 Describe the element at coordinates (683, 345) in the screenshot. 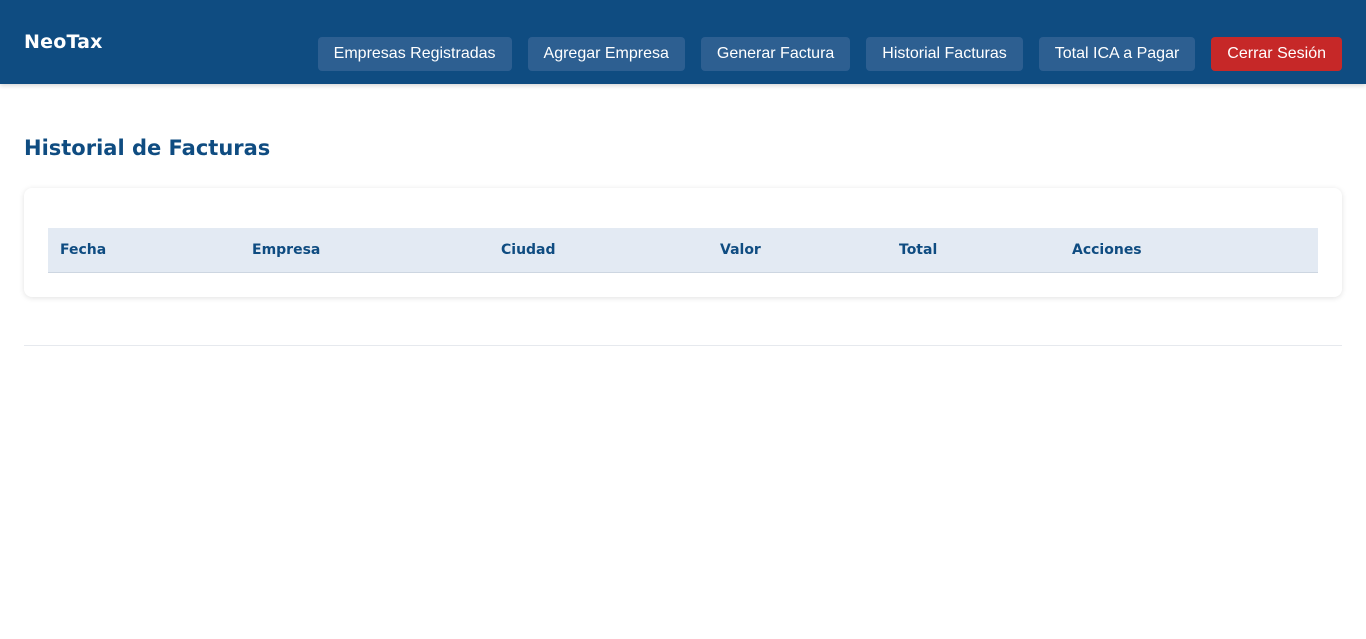

I see `footer-divider` at that location.